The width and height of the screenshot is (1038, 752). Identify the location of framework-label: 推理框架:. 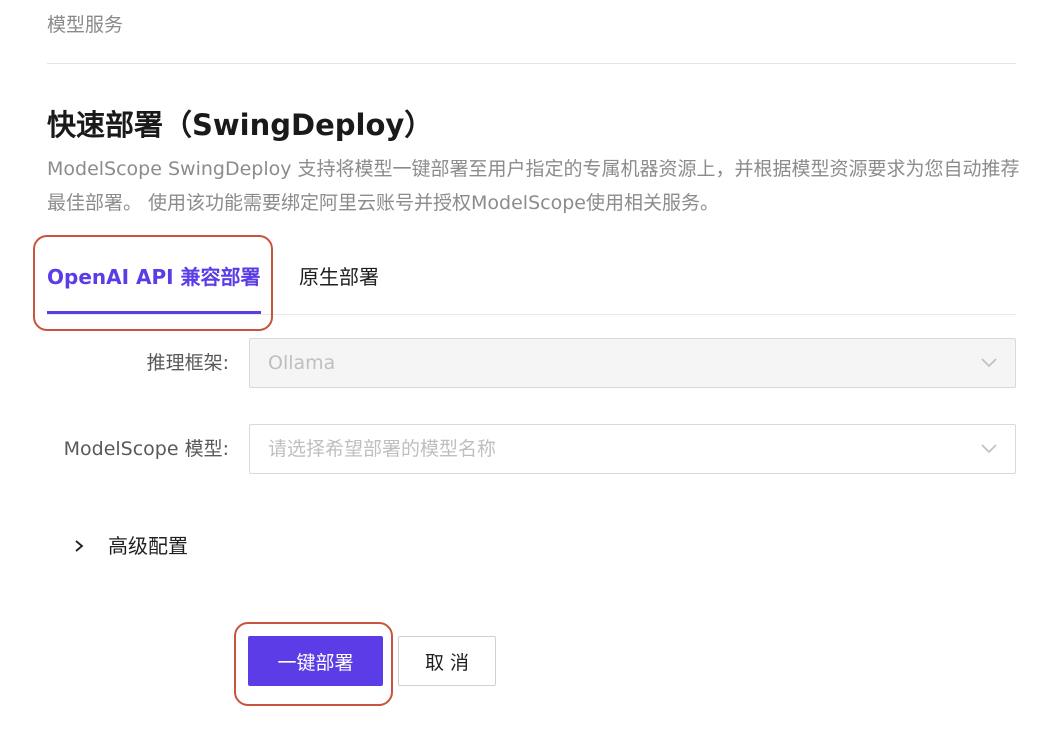
(187, 363).